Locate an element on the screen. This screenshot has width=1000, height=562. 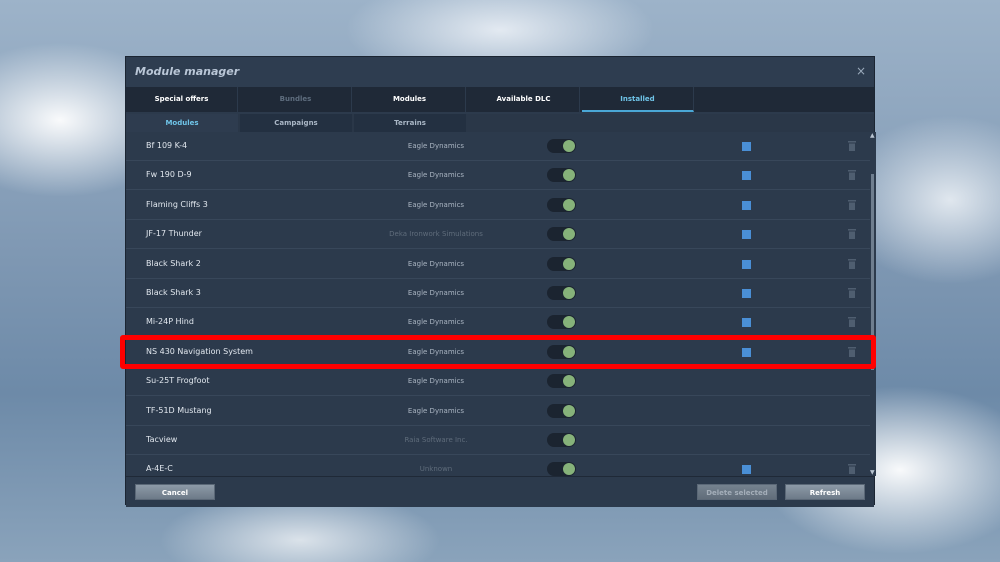
module-row: Mi-24P Hind Eagle Dynamics is located at coordinates (498, 323).